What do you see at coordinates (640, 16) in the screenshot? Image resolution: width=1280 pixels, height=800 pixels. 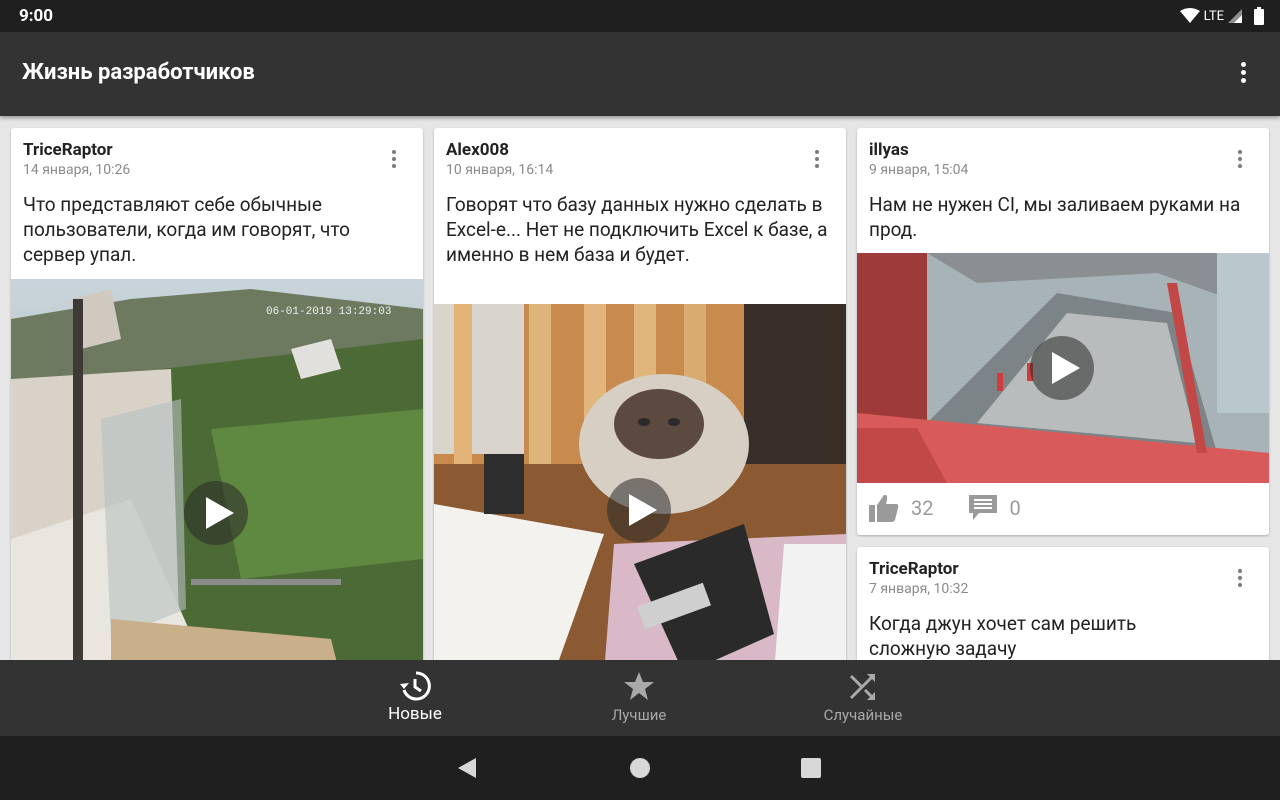 I see `status-bar: 9:00 LTE` at bounding box center [640, 16].